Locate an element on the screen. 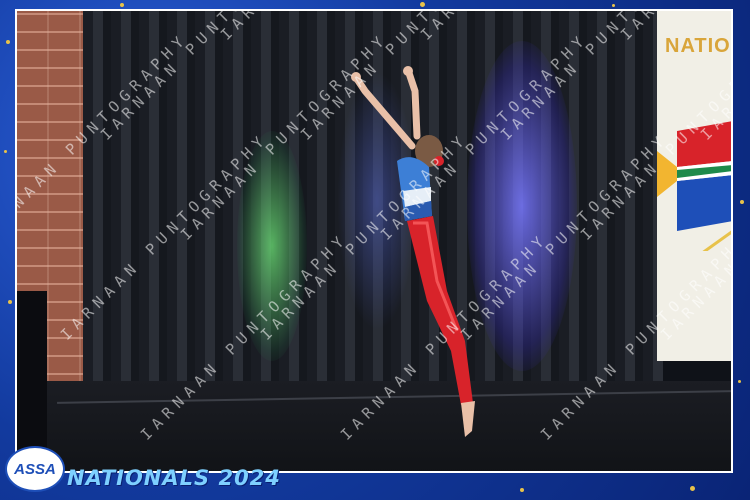  logo-text: ASSA is located at coordinates (35, 469).